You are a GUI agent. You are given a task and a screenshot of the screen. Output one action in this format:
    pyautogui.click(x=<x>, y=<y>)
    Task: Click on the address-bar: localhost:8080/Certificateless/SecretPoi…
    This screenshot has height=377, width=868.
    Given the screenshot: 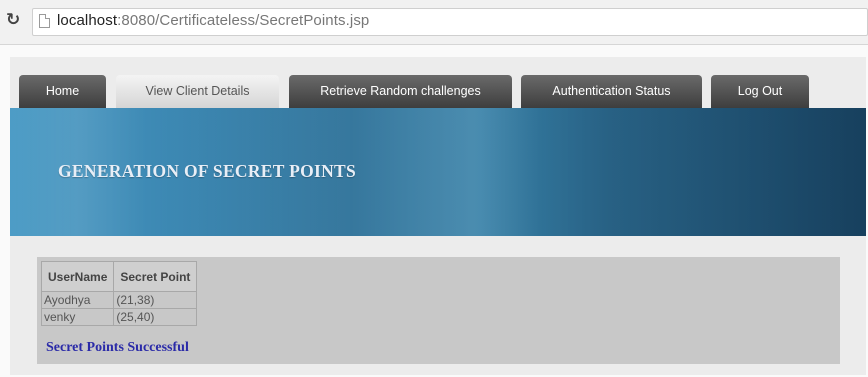 What is the action you would take?
    pyautogui.click(x=450, y=22)
    